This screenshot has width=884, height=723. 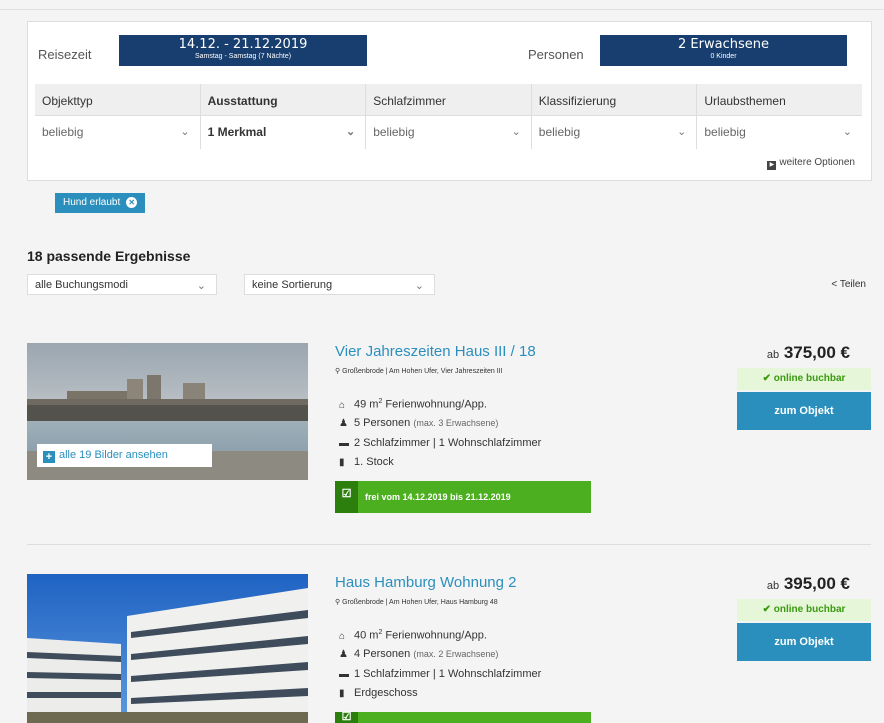 What do you see at coordinates (614, 132) in the screenshot?
I see `filter-select-klassifizierung: beliebig ⌄` at bounding box center [614, 132].